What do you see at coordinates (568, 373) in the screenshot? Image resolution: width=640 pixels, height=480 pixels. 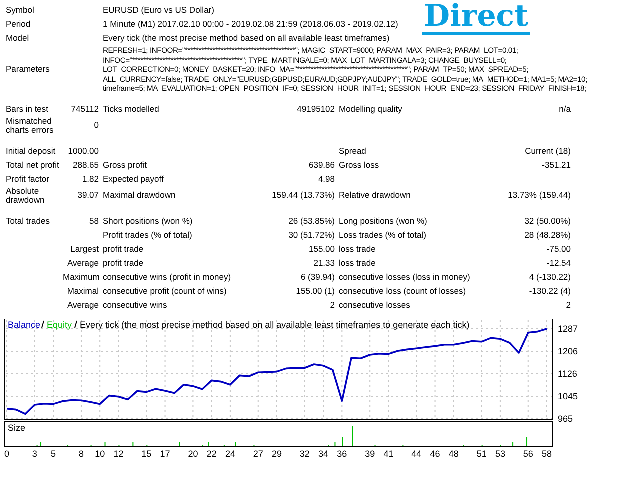 I see `y-tick-label: 1126` at bounding box center [568, 373].